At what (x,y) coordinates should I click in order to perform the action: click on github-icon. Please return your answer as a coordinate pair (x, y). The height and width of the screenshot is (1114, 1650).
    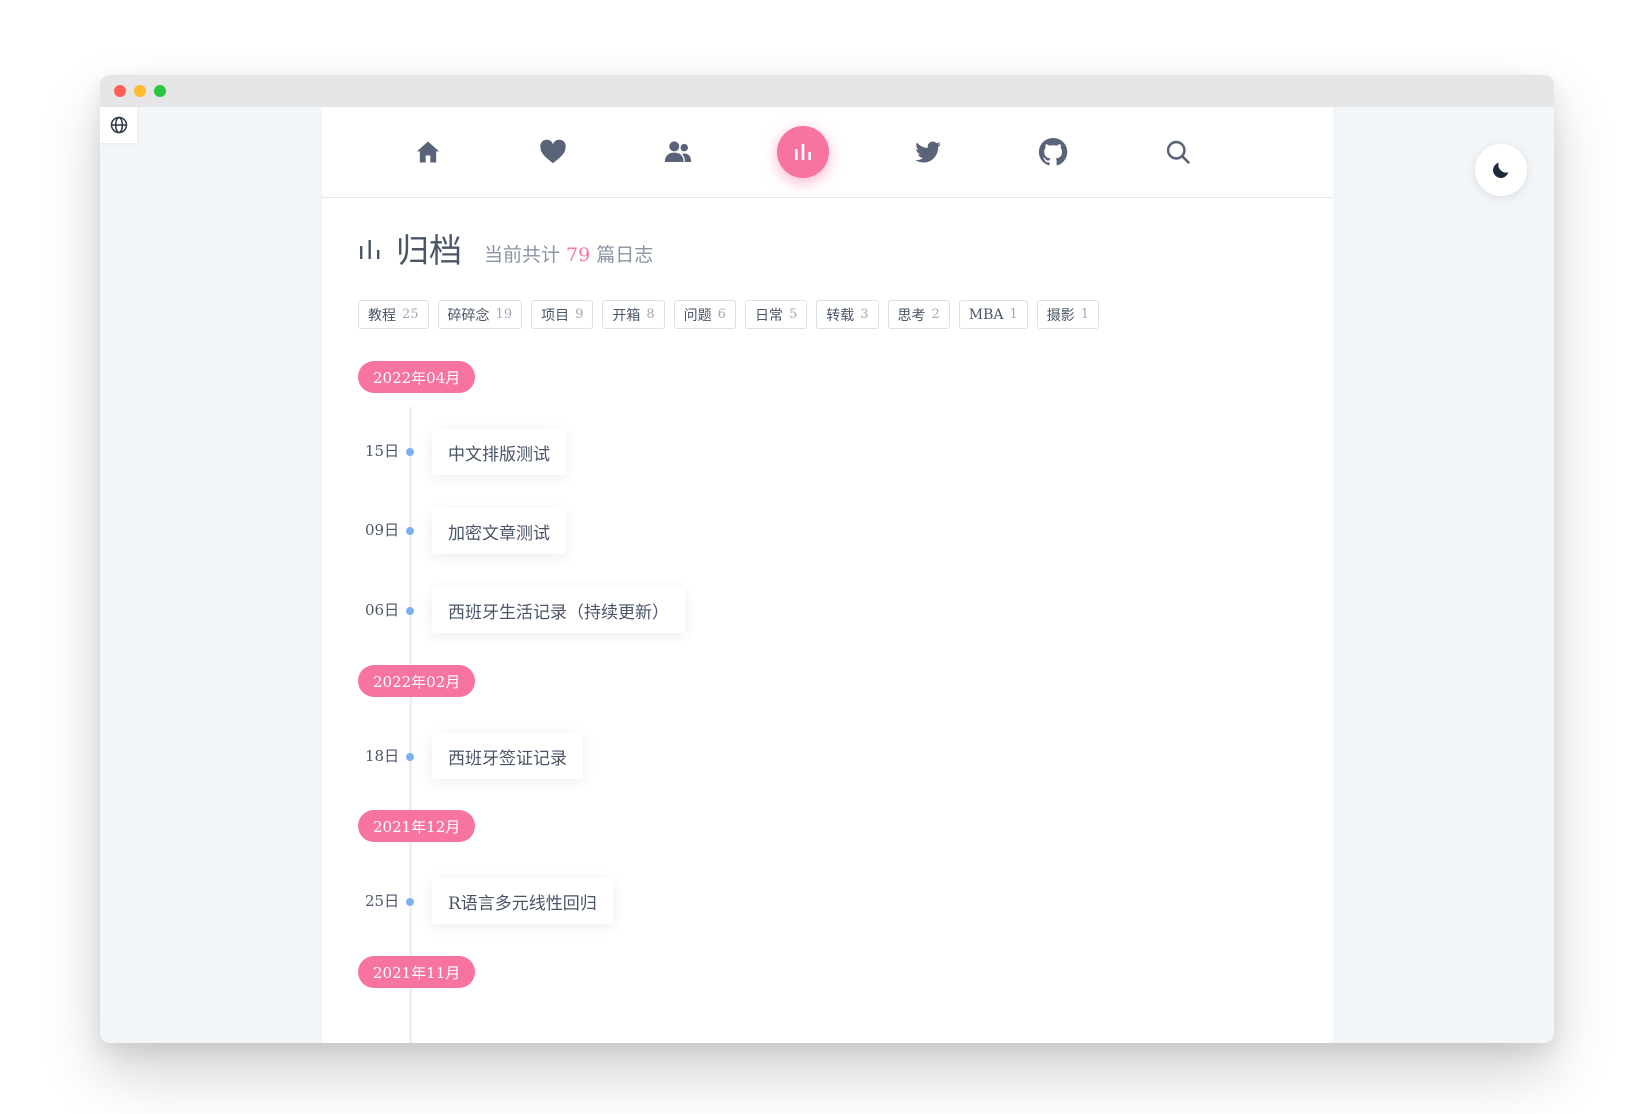
    Looking at the image, I should click on (1053, 151).